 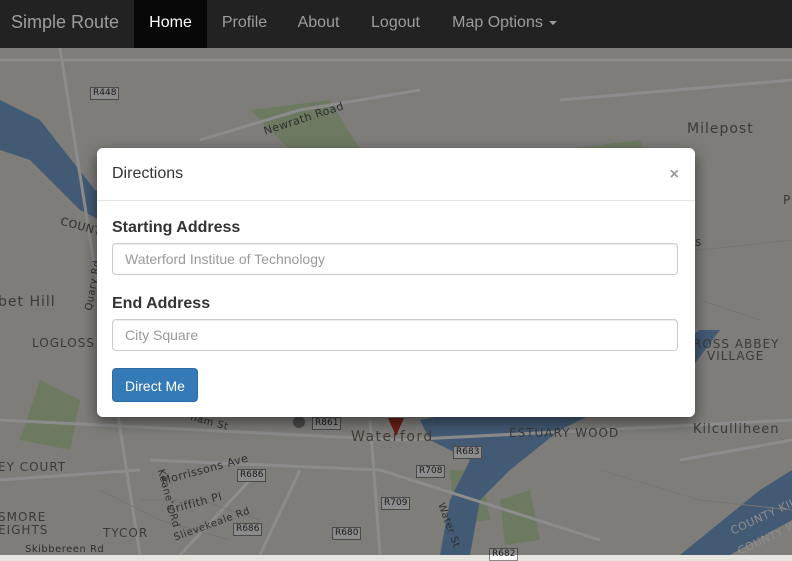 I want to click on brand-link: Simple Route, so click(x=65, y=22).